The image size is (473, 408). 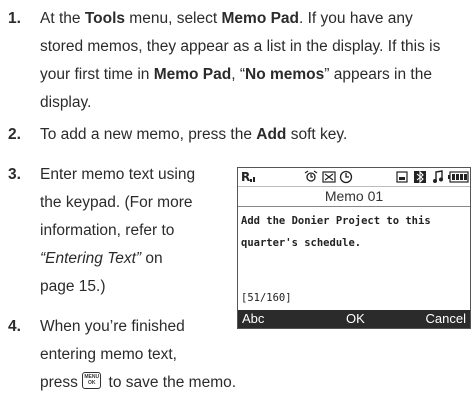 What do you see at coordinates (14, 134) in the screenshot?
I see `step-number: 2.` at bounding box center [14, 134].